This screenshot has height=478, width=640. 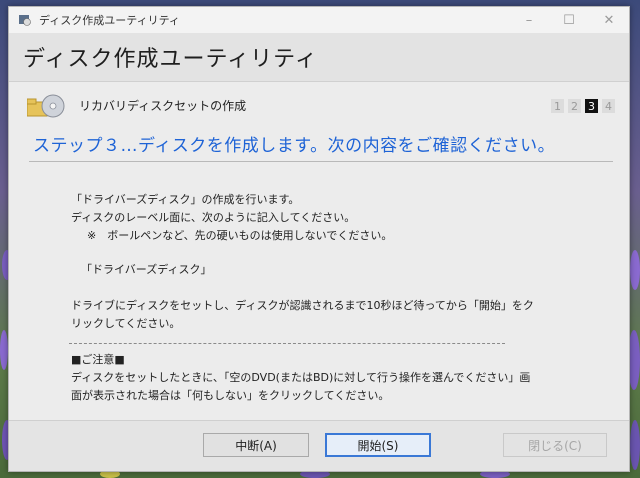 What do you see at coordinates (319, 20) in the screenshot?
I see `title-bar: ディスク作成ユーティリティ – ☐ ✕` at bounding box center [319, 20].